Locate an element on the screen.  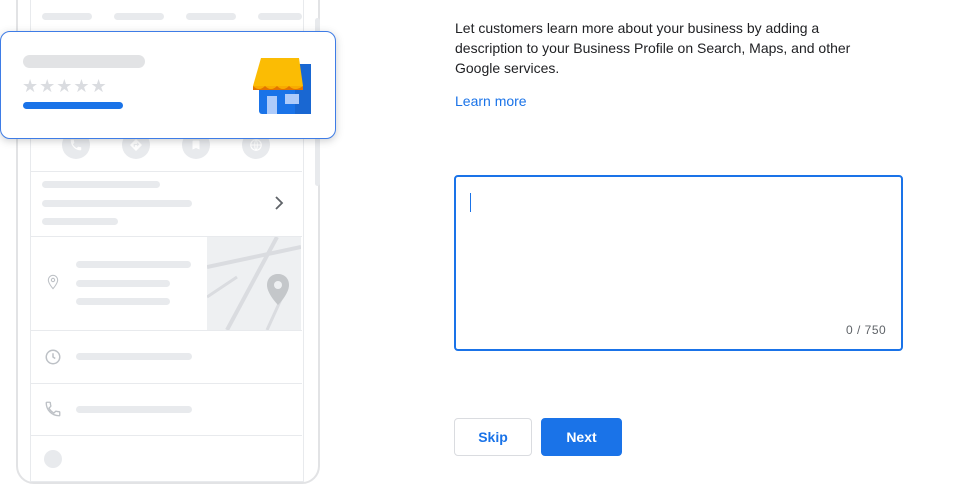
text-cursor is located at coordinates (470, 202).